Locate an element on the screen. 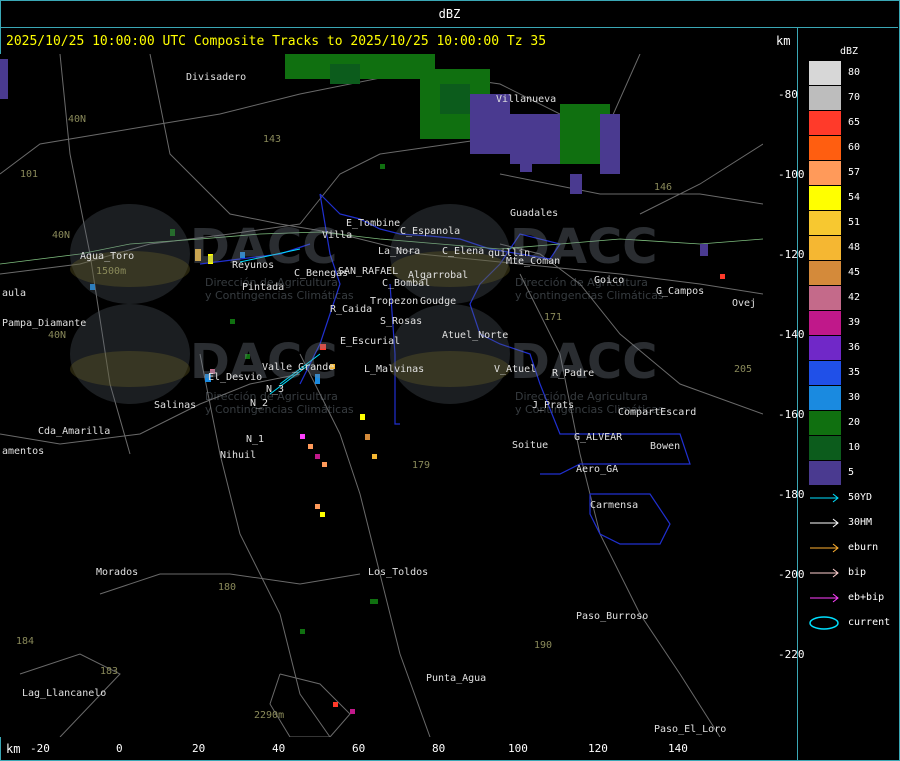 This screenshot has height=761, width=900. place-label: Pampa_Diamante is located at coordinates (44, 323).